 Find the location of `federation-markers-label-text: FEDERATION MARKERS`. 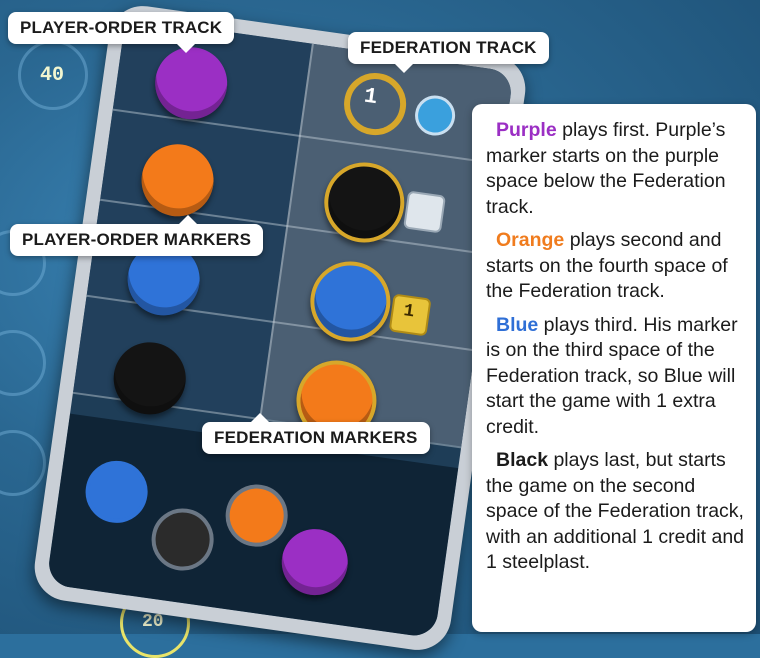

federation-markers-label-text: FEDERATION MARKERS is located at coordinates (316, 437).